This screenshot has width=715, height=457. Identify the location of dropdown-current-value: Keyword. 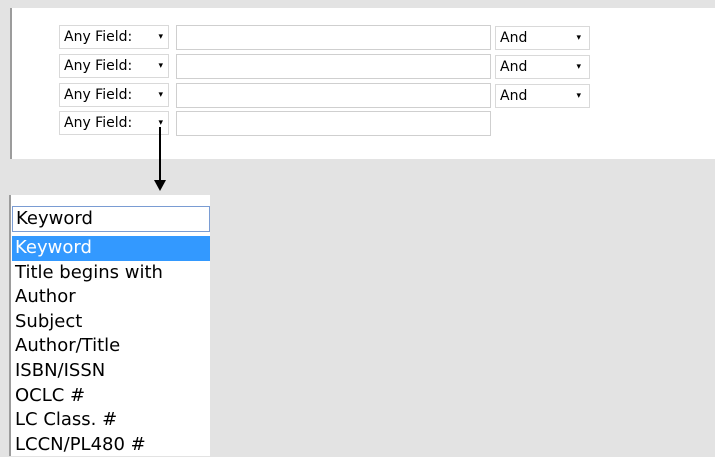
(111, 219).